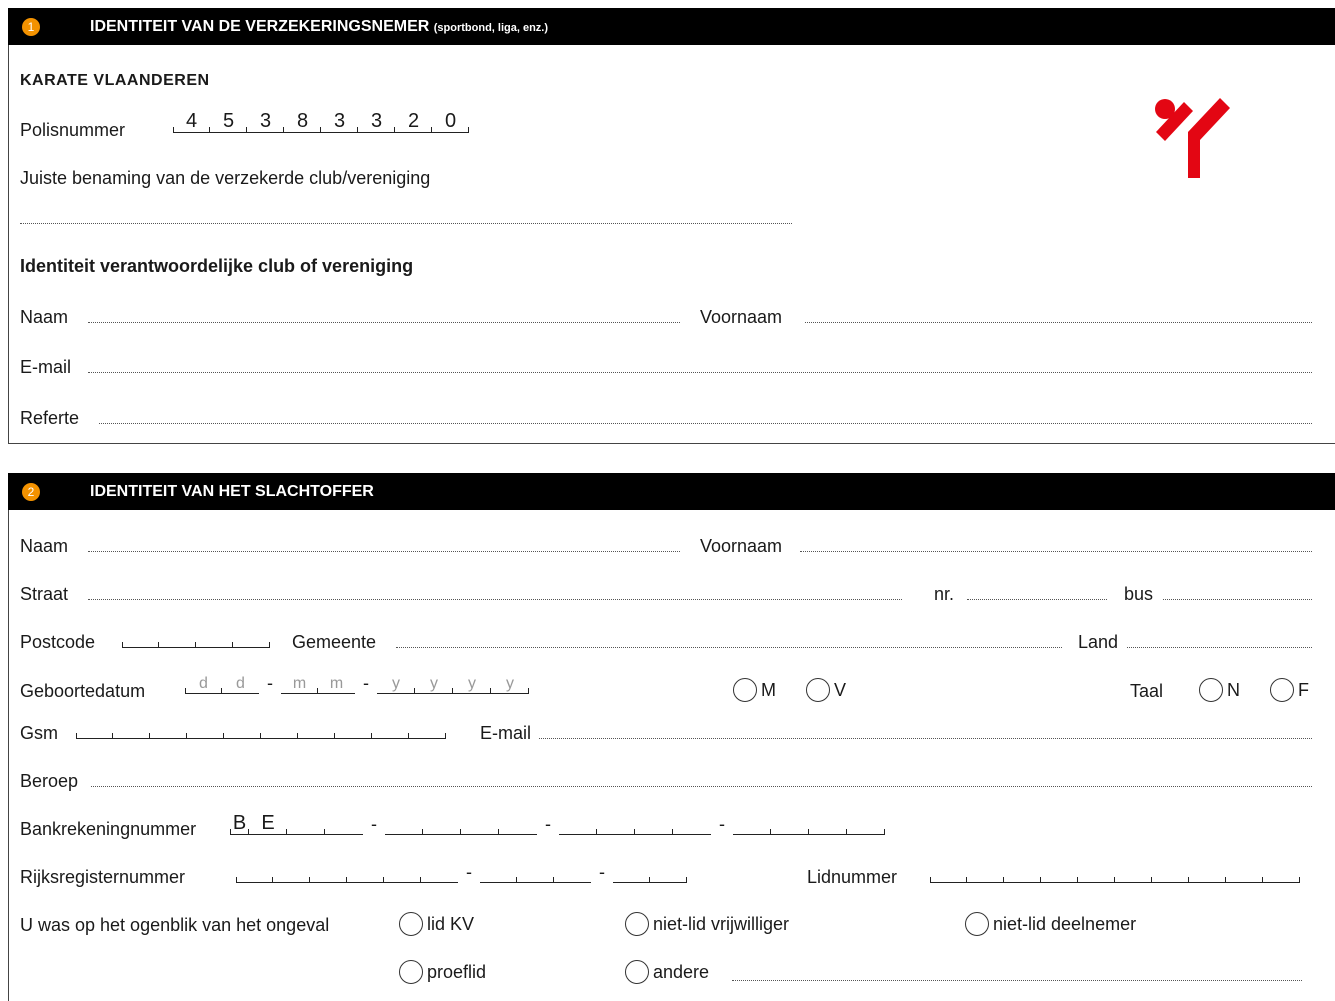 The image size is (1335, 1001). What do you see at coordinates (1058, 322) in the screenshot?
I see `voornaam-field` at bounding box center [1058, 322].